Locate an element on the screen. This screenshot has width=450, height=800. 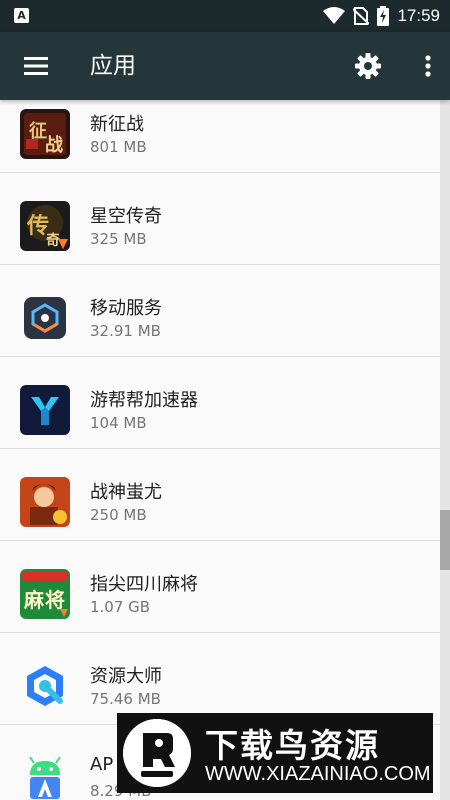
mobile-service-icon is located at coordinates (45, 318).